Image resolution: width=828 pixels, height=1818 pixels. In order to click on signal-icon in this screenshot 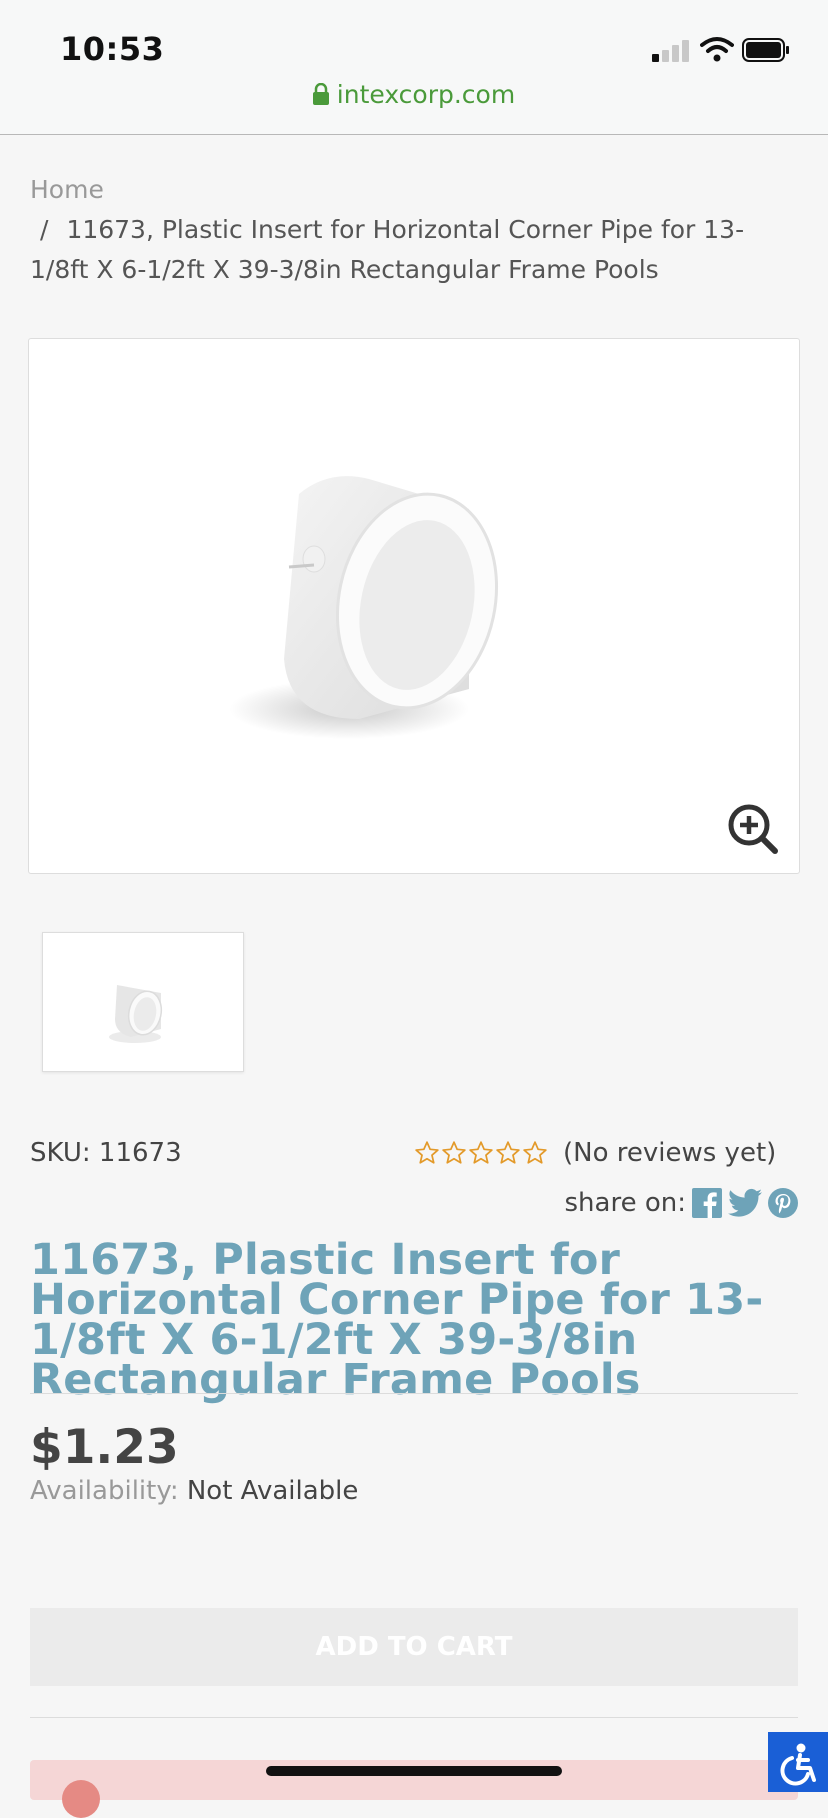, I will do `click(672, 51)`.